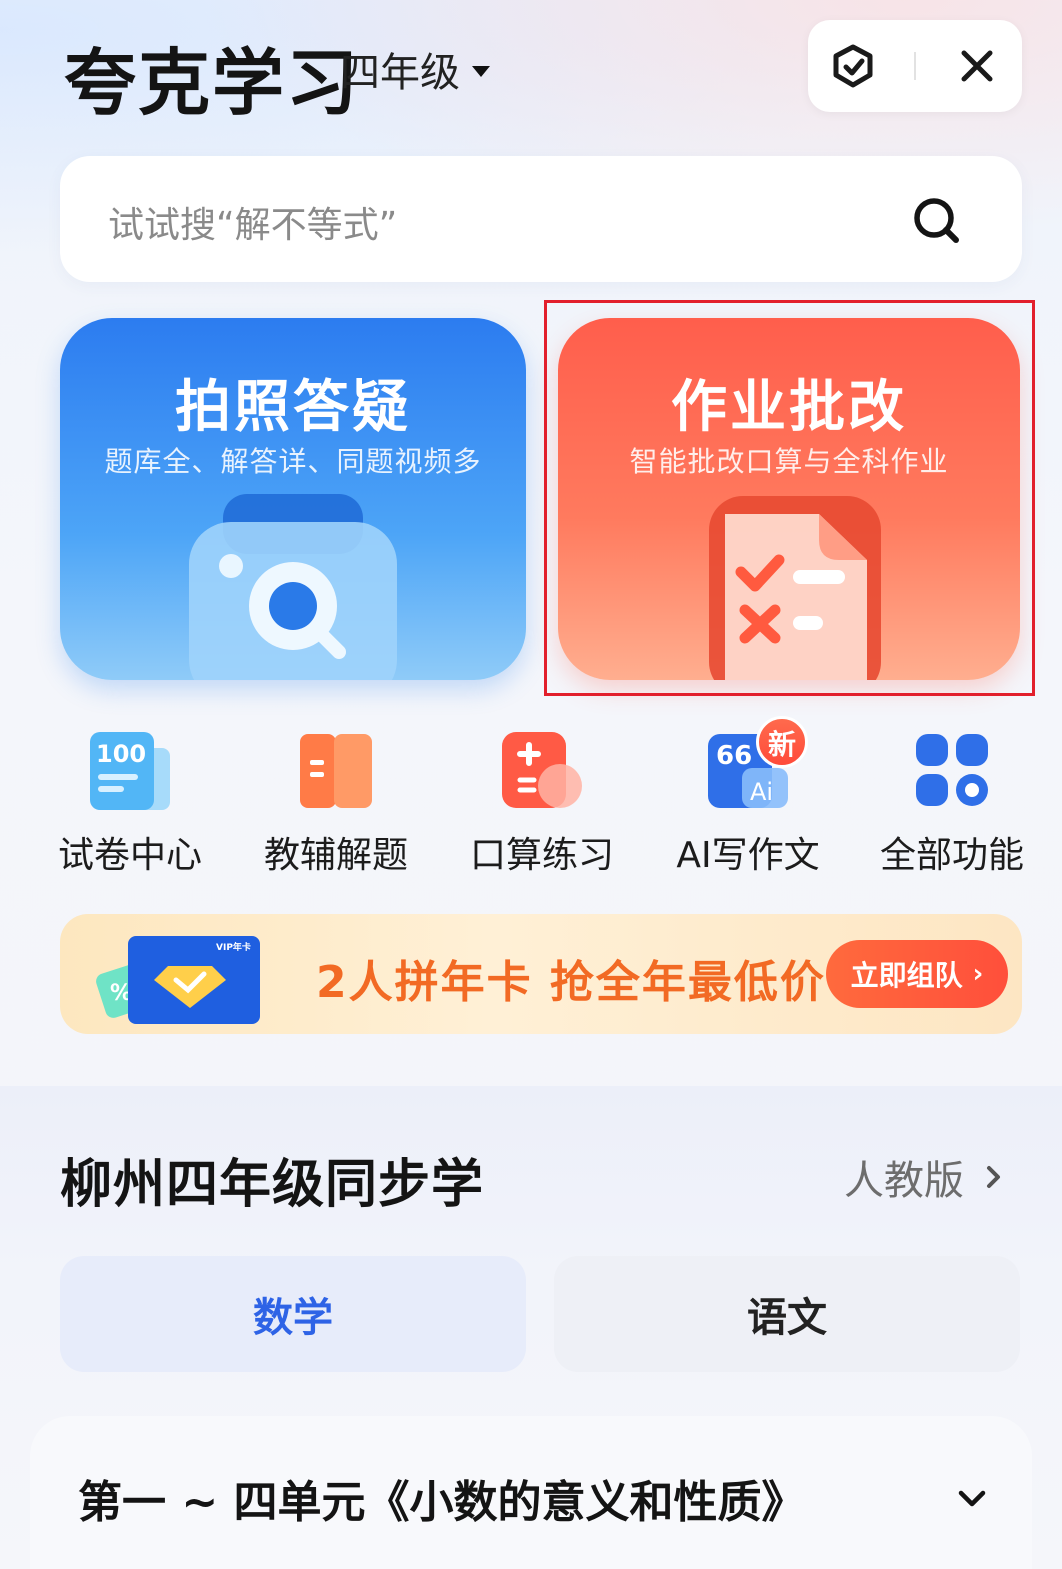  I want to click on tool-all-features: 全部功能, so click(952, 796).